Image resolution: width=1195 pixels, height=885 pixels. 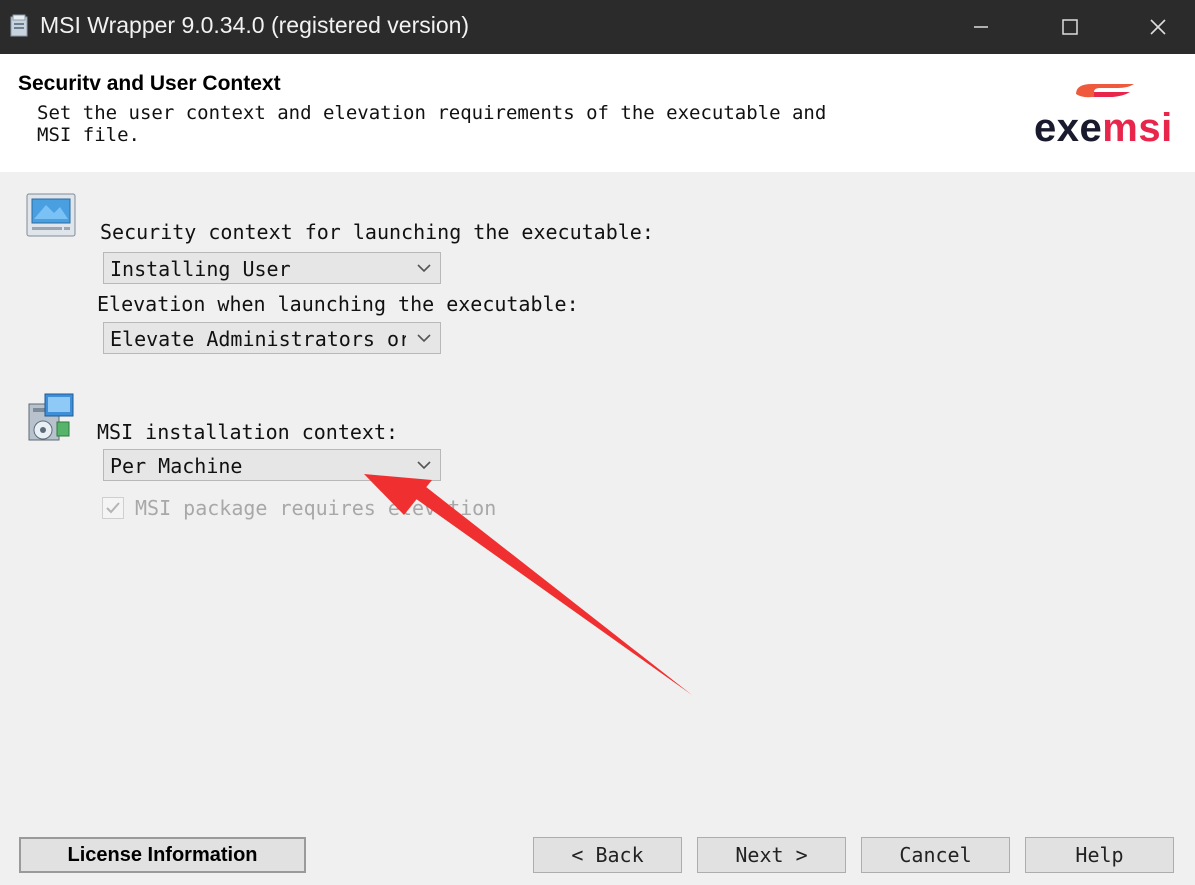 What do you see at coordinates (51, 218) in the screenshot?
I see `monitor-icon` at bounding box center [51, 218].